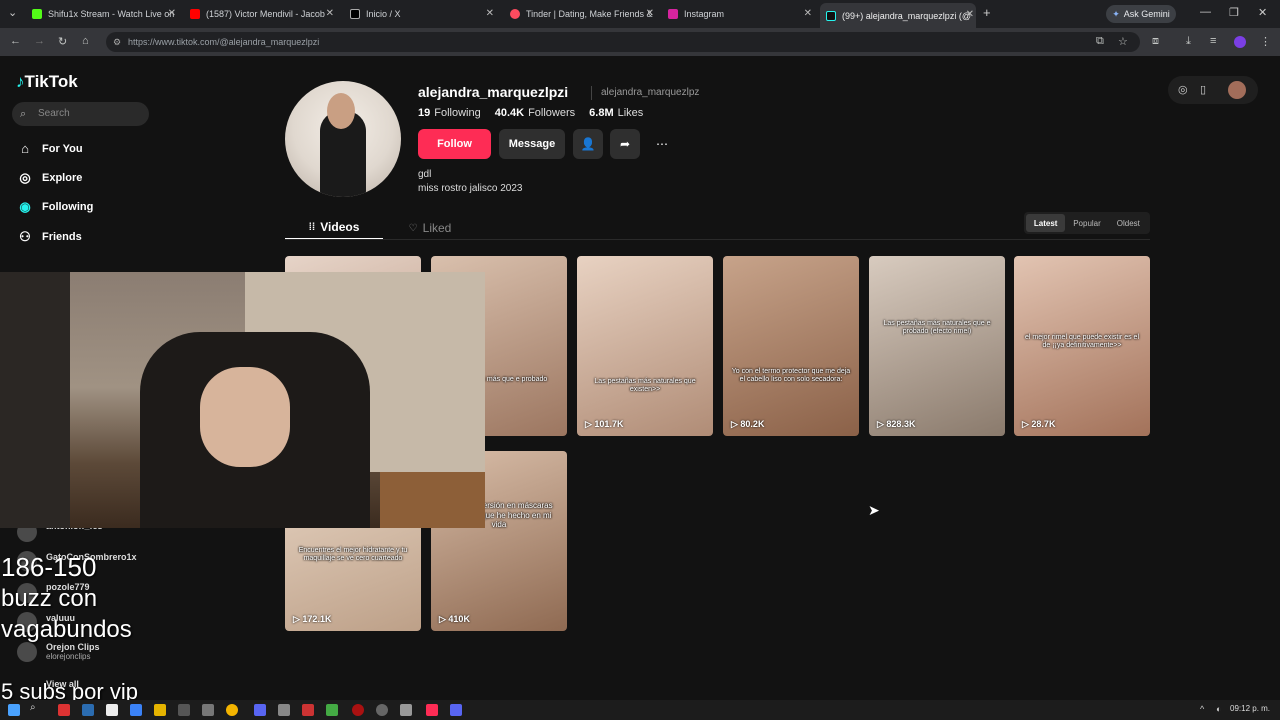 The width and height of the screenshot is (1280, 720). What do you see at coordinates (583, 14) in the screenshot?
I see `browser-tab: Tinder | Dating, Make Friends & ✕` at bounding box center [583, 14].